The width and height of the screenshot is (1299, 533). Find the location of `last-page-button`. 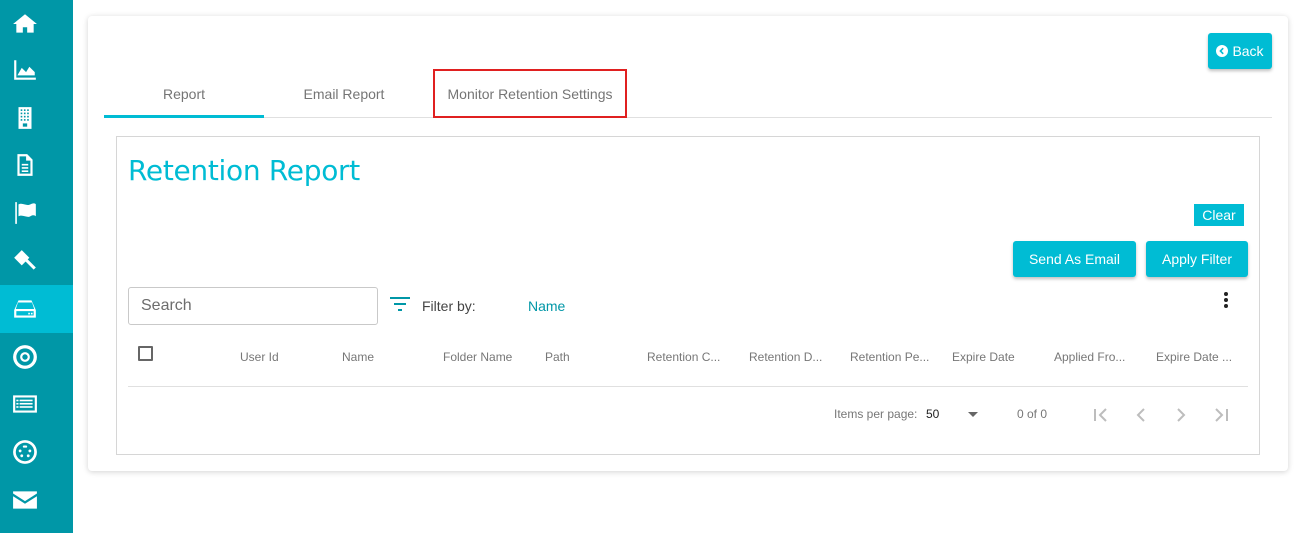

last-page-button is located at coordinates (1221, 415).